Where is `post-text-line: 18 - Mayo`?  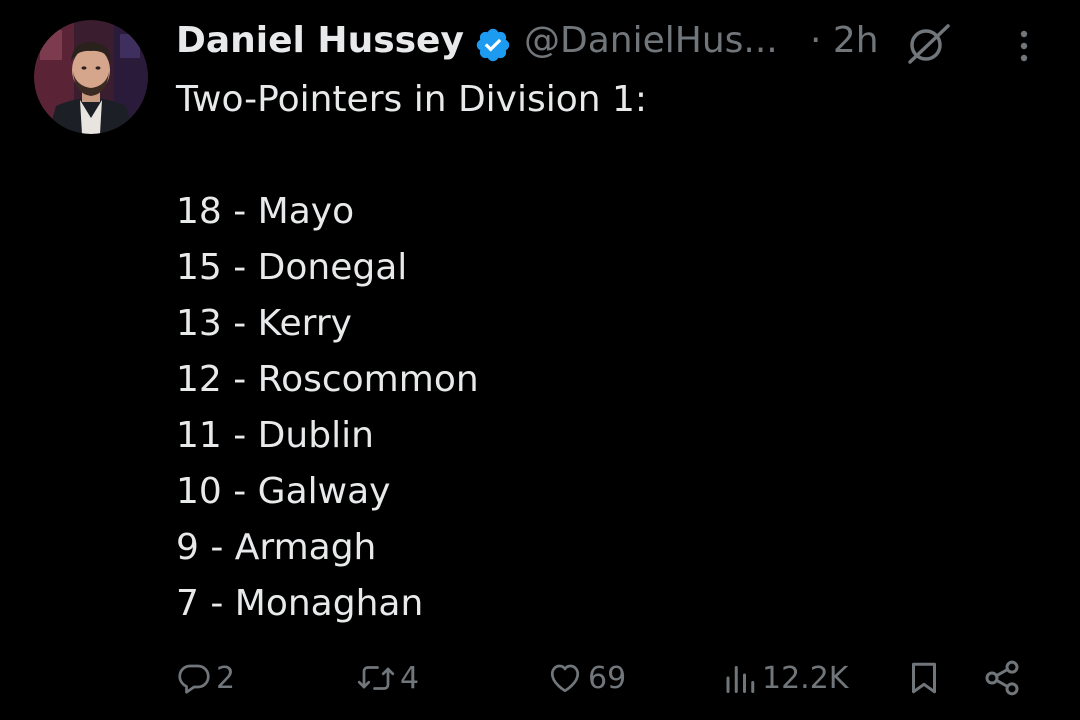
post-text-line: 18 - Mayo is located at coordinates (265, 211).